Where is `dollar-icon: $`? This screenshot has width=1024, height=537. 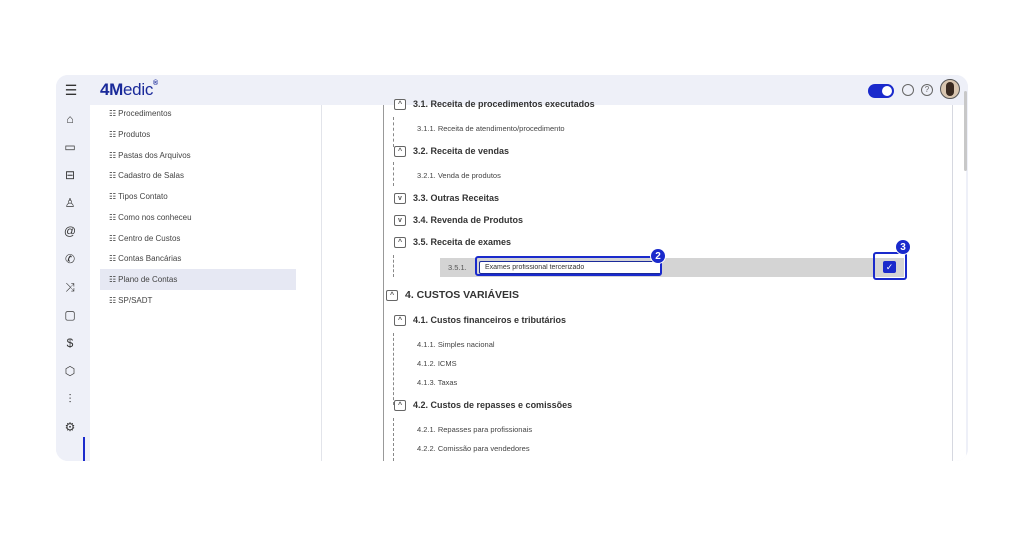
dollar-icon: $ is located at coordinates (70, 343).